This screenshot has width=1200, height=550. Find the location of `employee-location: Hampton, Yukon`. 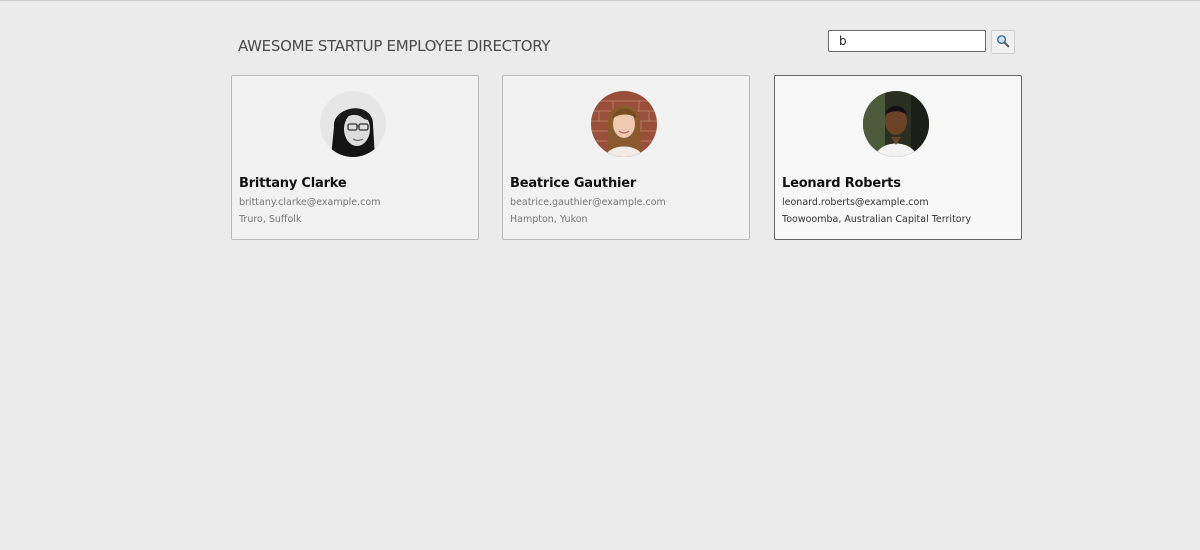

employee-location: Hampton, Yukon is located at coordinates (549, 219).